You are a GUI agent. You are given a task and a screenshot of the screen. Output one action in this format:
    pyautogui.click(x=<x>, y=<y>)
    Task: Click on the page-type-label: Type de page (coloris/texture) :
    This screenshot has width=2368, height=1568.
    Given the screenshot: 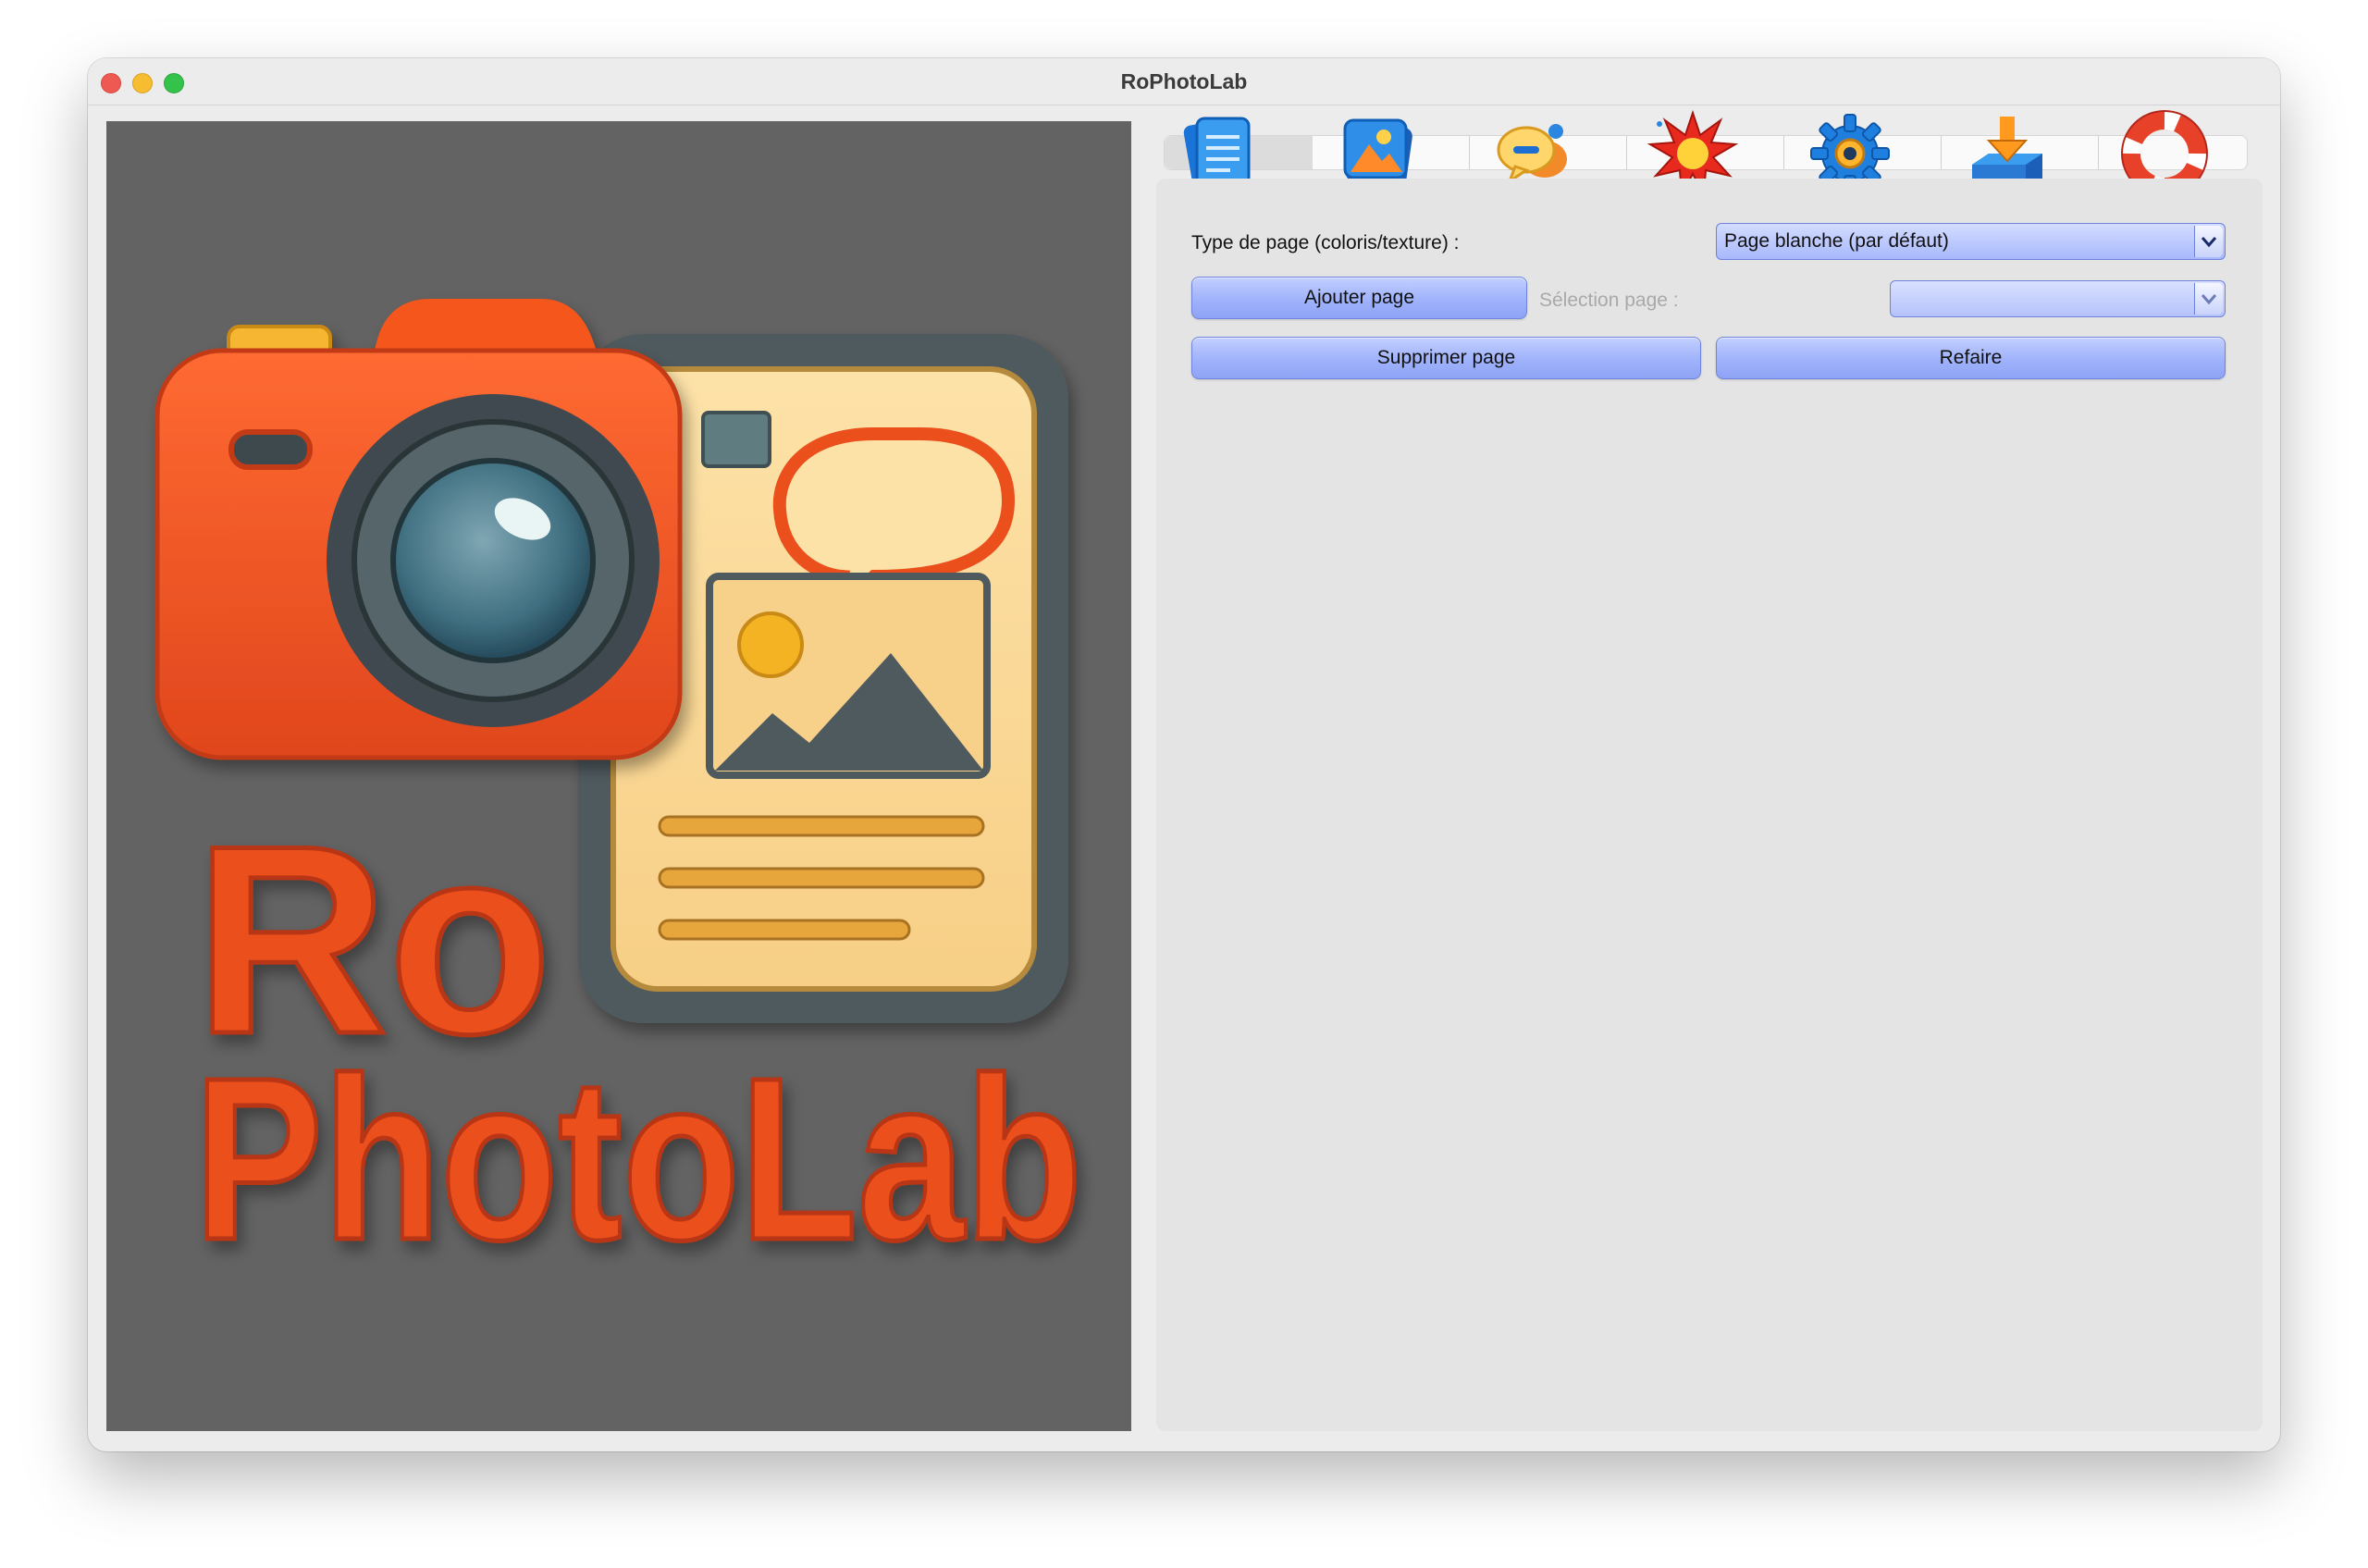 What is the action you would take?
    pyautogui.click(x=1326, y=242)
    